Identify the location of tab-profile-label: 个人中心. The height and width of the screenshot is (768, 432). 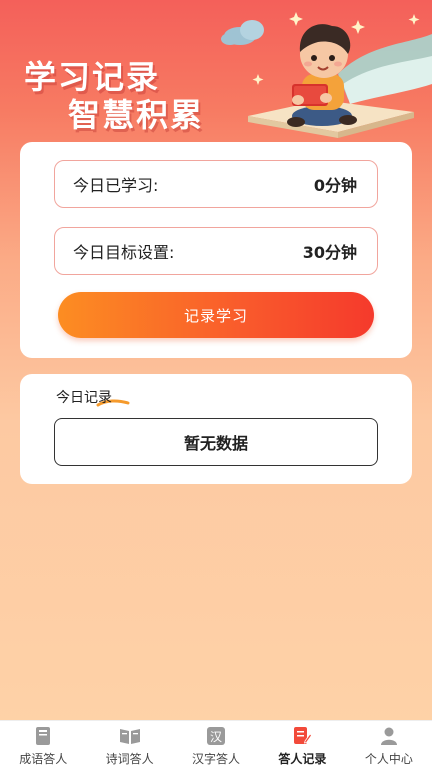
(388, 759).